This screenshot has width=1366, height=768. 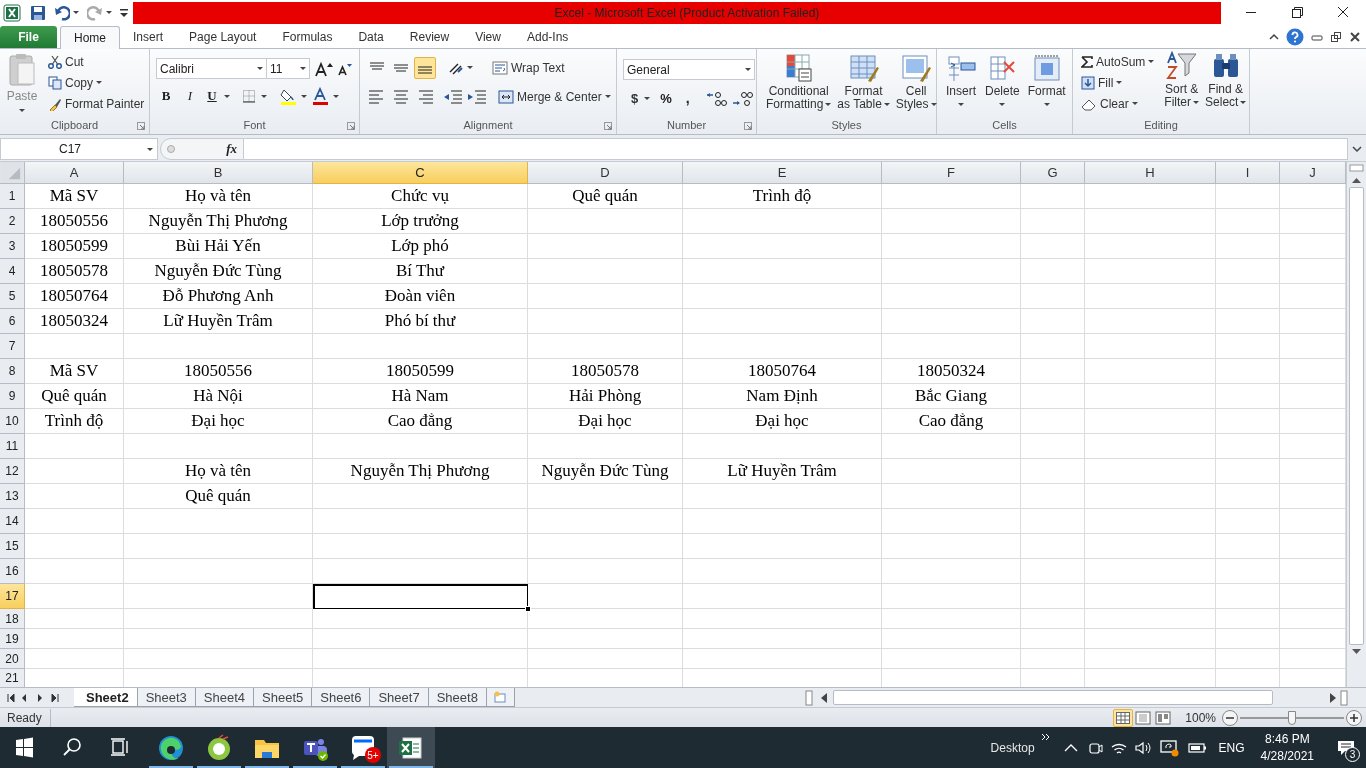 What do you see at coordinates (12, 678) in the screenshot?
I see `row-header: 21` at bounding box center [12, 678].